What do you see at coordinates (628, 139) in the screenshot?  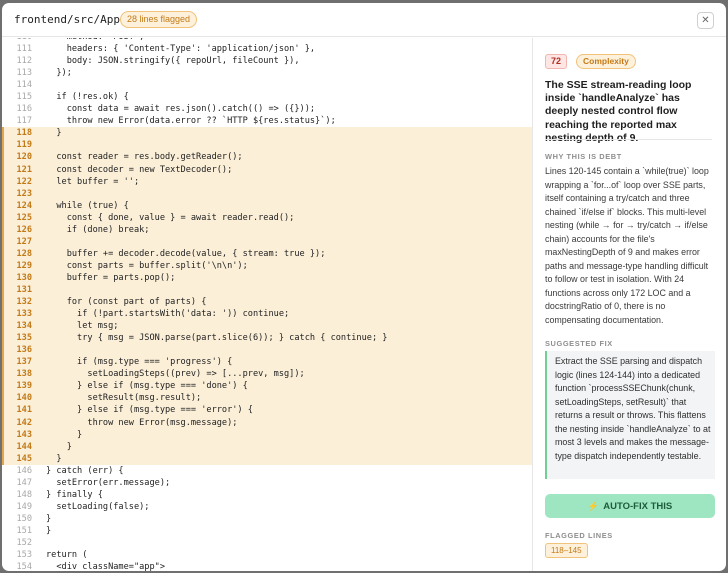 I see `section-divider` at bounding box center [628, 139].